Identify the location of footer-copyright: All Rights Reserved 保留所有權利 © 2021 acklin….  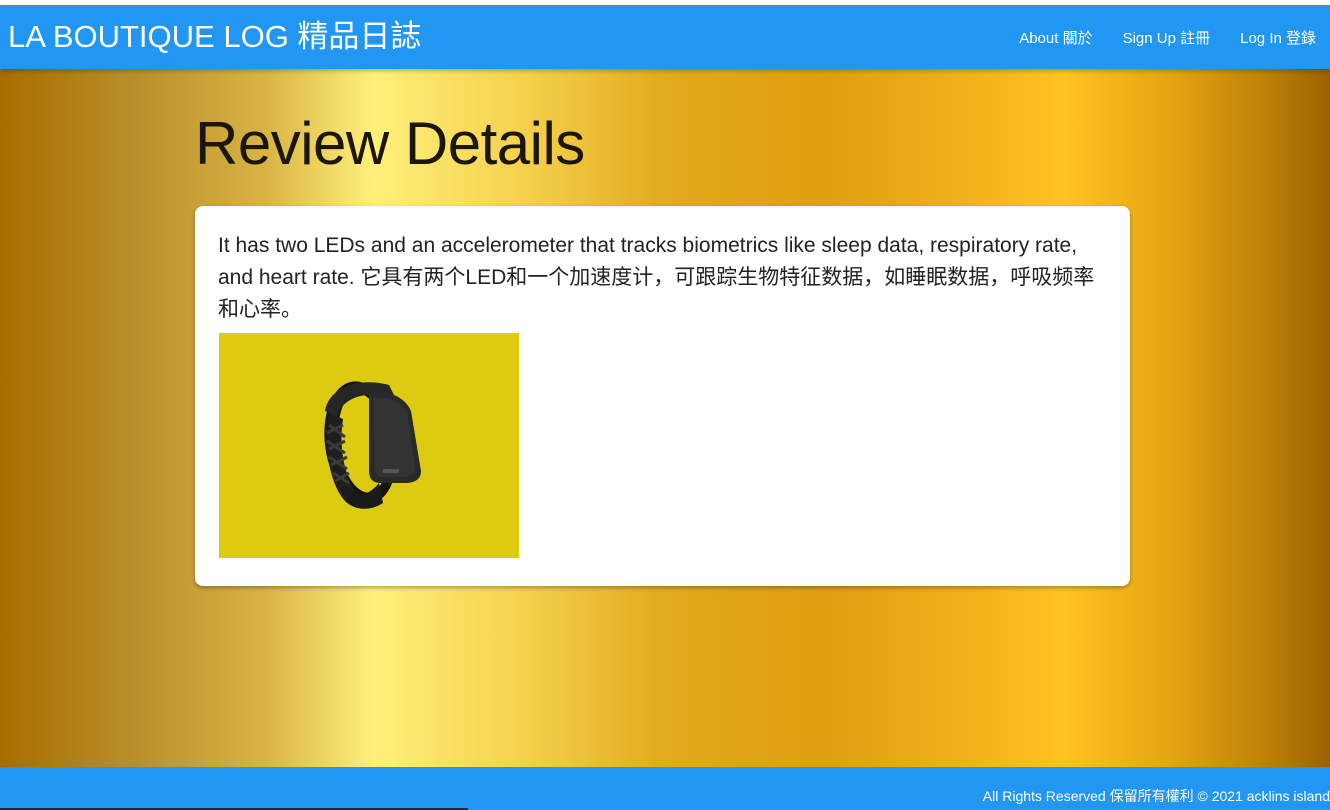
(1156, 796).